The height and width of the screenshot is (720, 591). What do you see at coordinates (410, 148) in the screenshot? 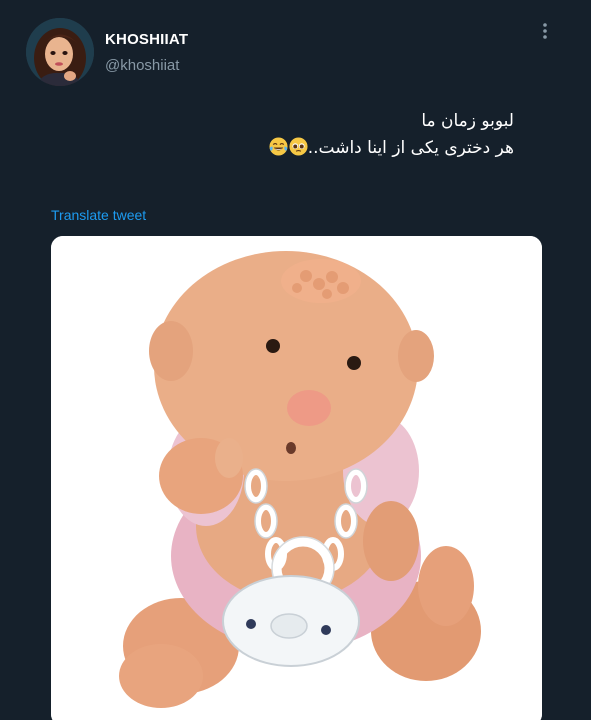
I see `tweet-text-line-2-text: هر دختری یکی از اینا داشت..` at bounding box center [410, 148].